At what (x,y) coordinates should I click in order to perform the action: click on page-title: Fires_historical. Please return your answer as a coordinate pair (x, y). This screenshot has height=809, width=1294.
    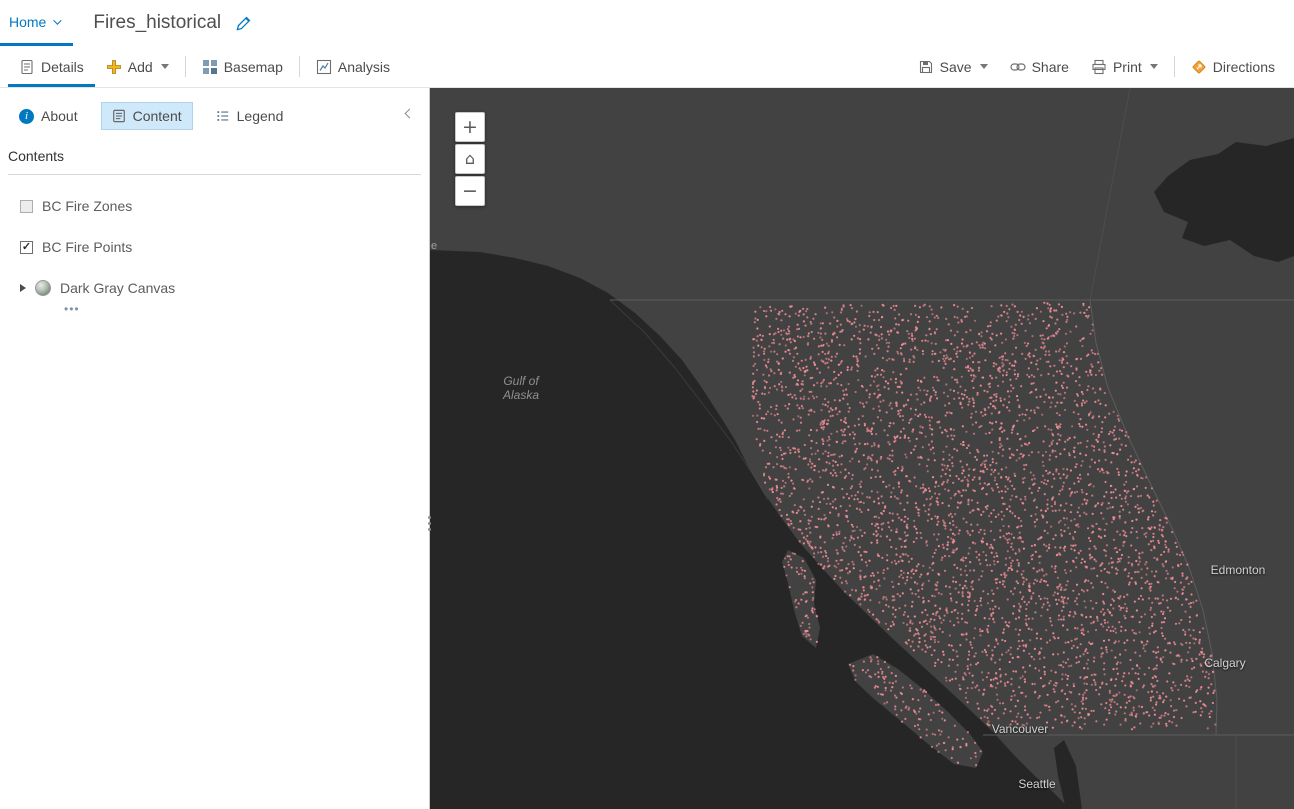
    Looking at the image, I should click on (157, 22).